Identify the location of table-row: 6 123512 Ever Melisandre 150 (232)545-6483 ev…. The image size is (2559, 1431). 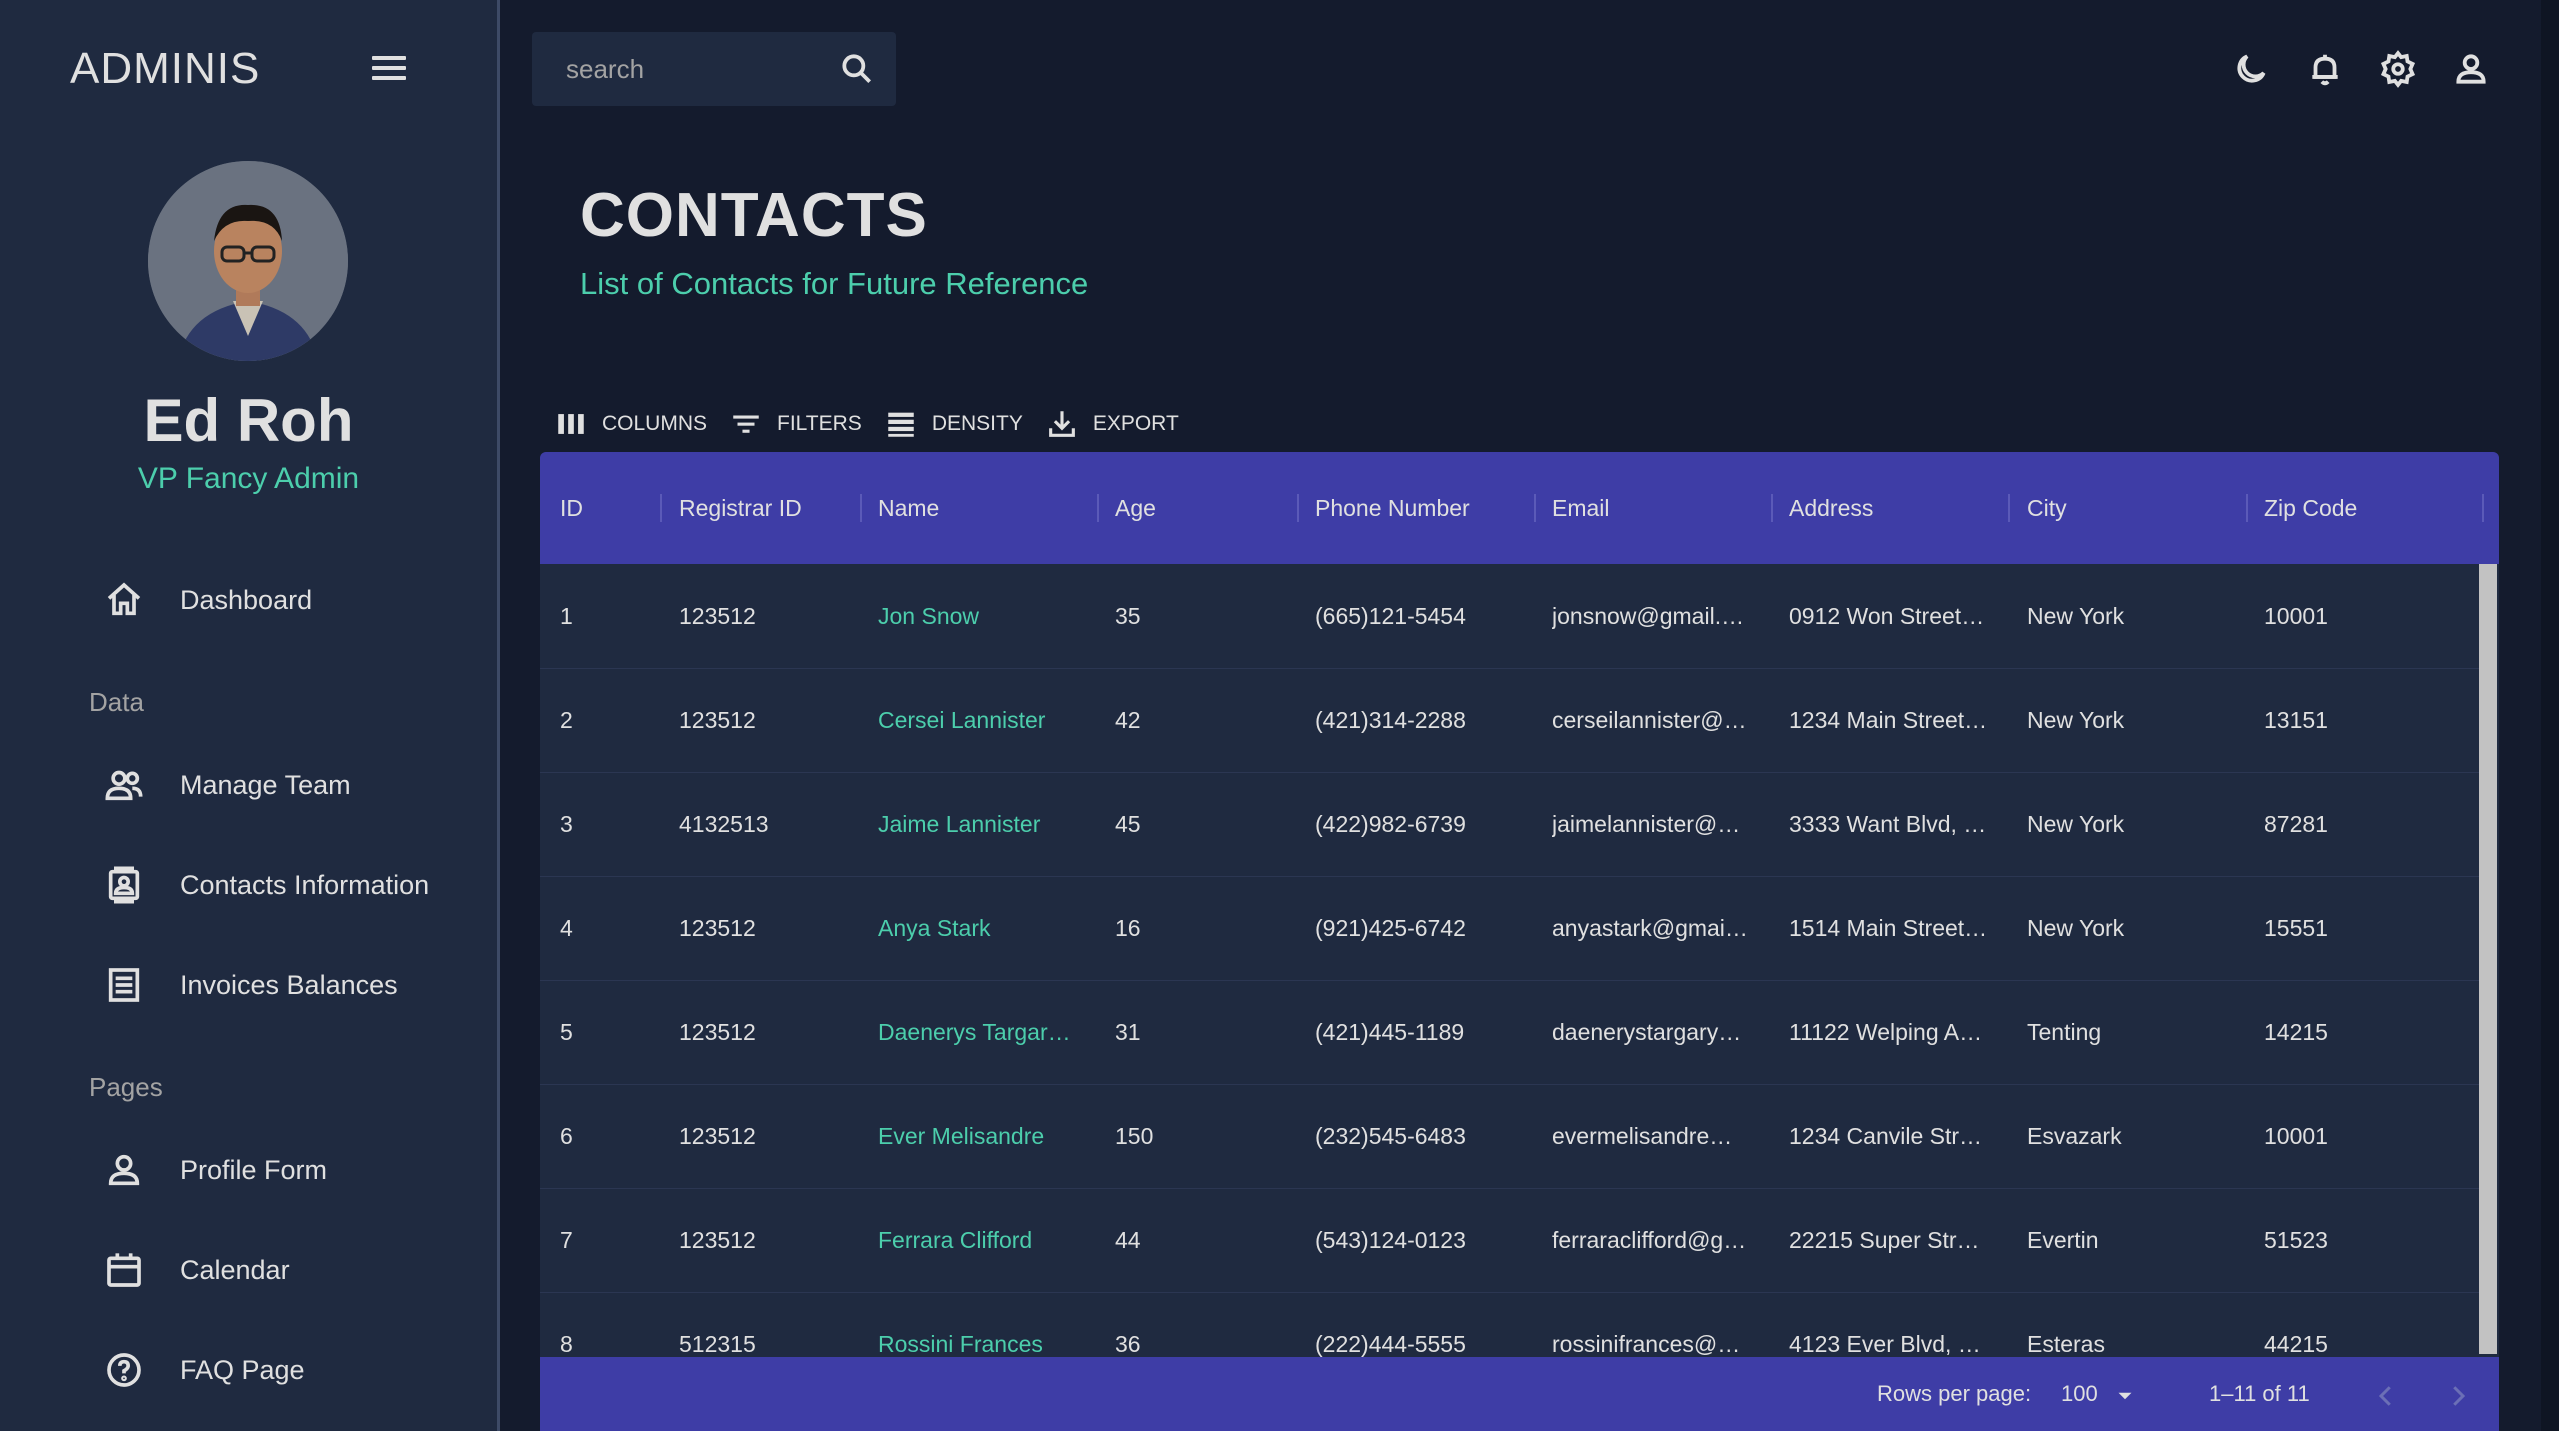
(1509, 1136).